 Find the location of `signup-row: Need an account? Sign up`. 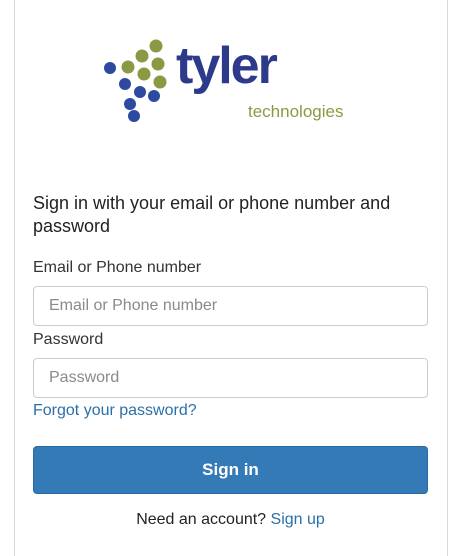

signup-row: Need an account? Sign up is located at coordinates (230, 520).